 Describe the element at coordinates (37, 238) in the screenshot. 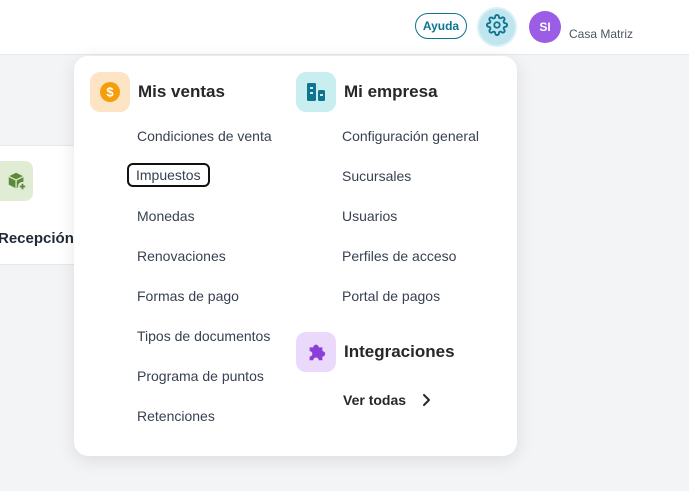

I see `reception-card-label: Recepción` at that location.